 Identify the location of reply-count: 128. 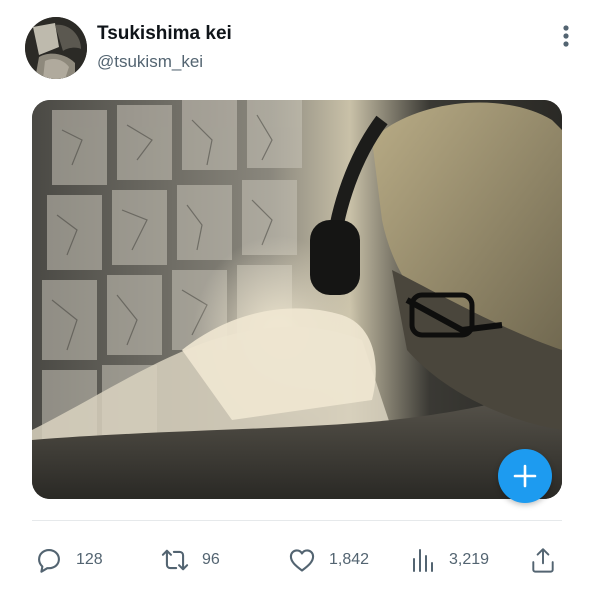
(89, 559).